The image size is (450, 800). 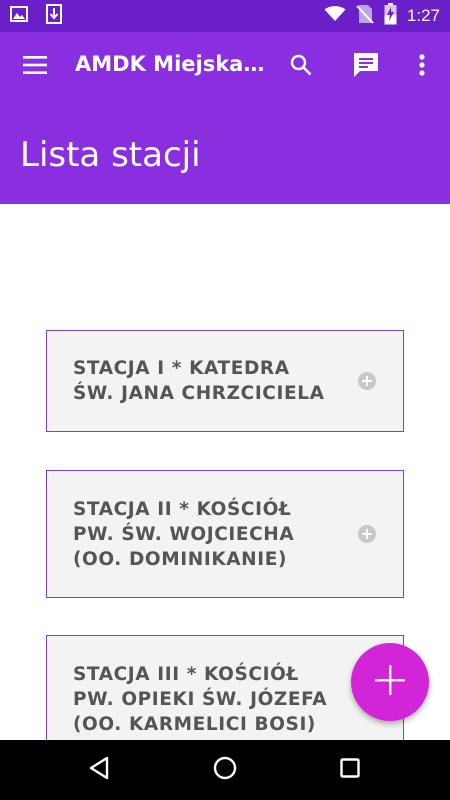 I want to click on no-sim-icon, so click(x=365, y=16).